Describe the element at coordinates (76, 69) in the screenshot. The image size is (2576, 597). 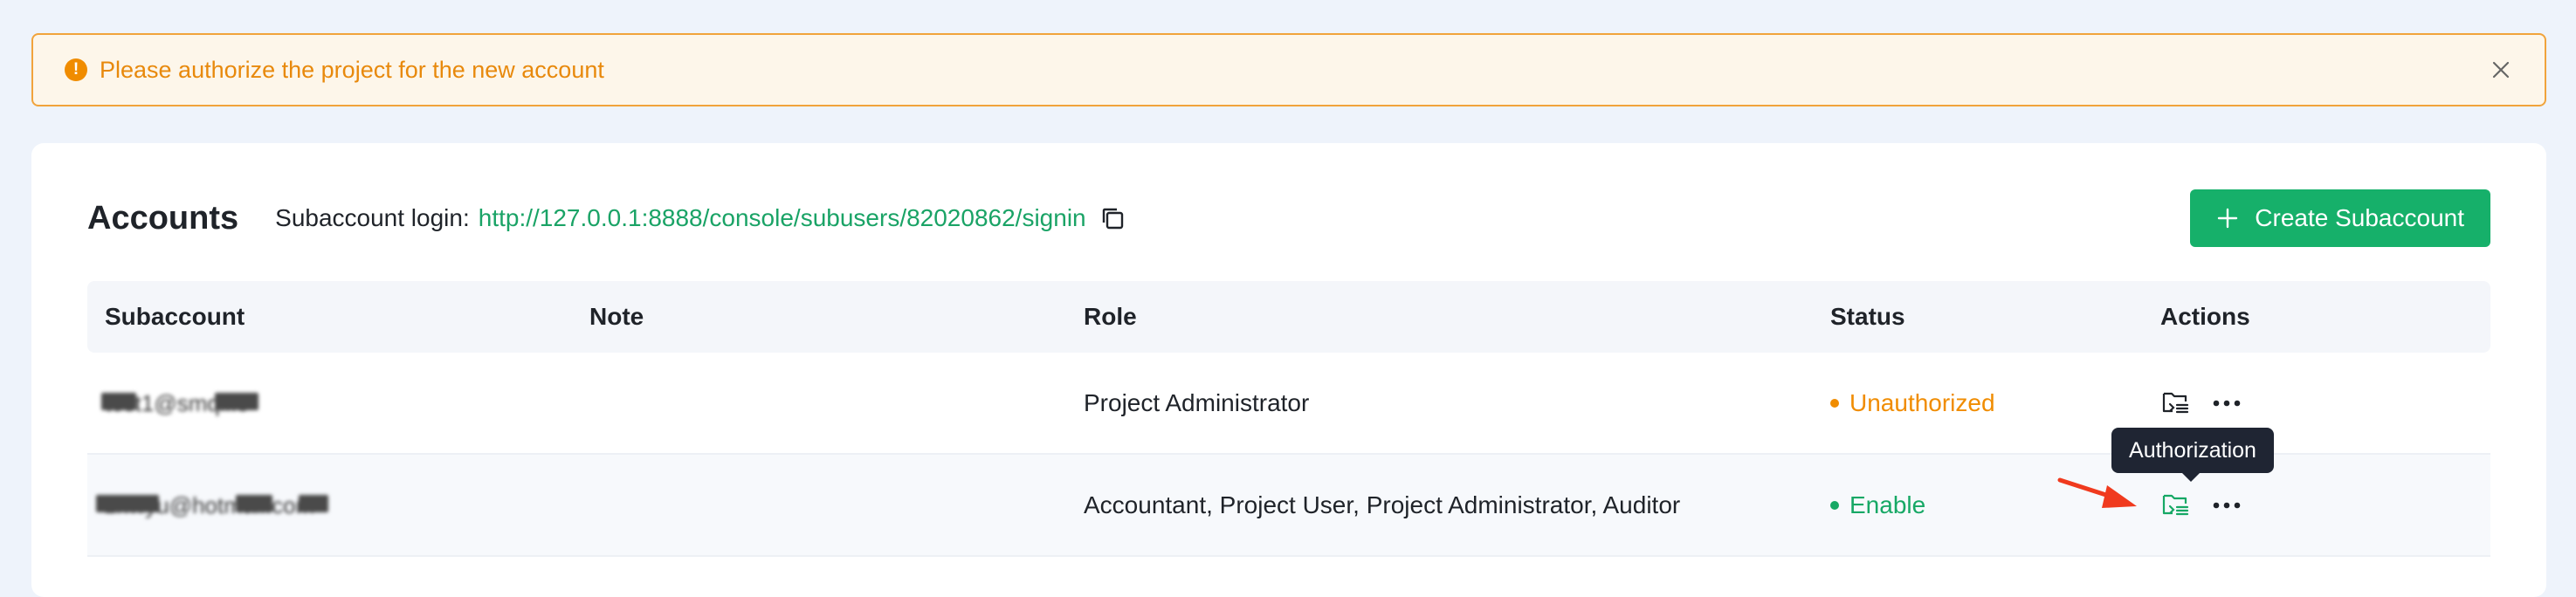
I see `warning-circle-icon: !` at that location.